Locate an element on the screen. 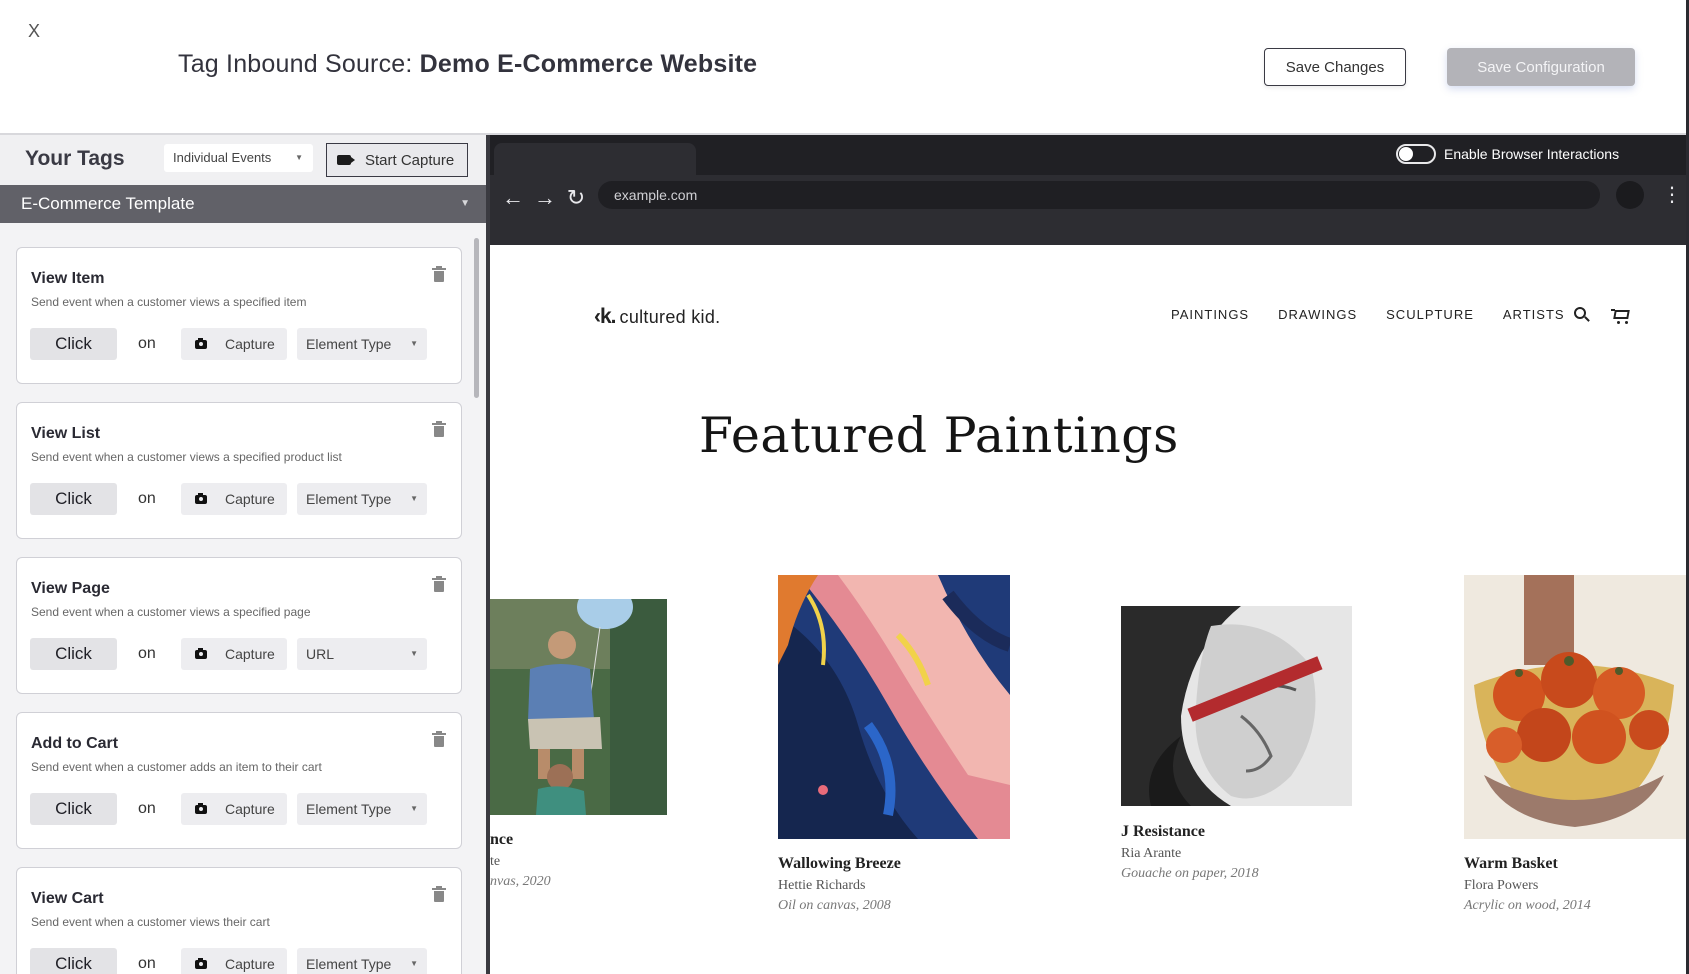  profile-avatar is located at coordinates (1630, 195).